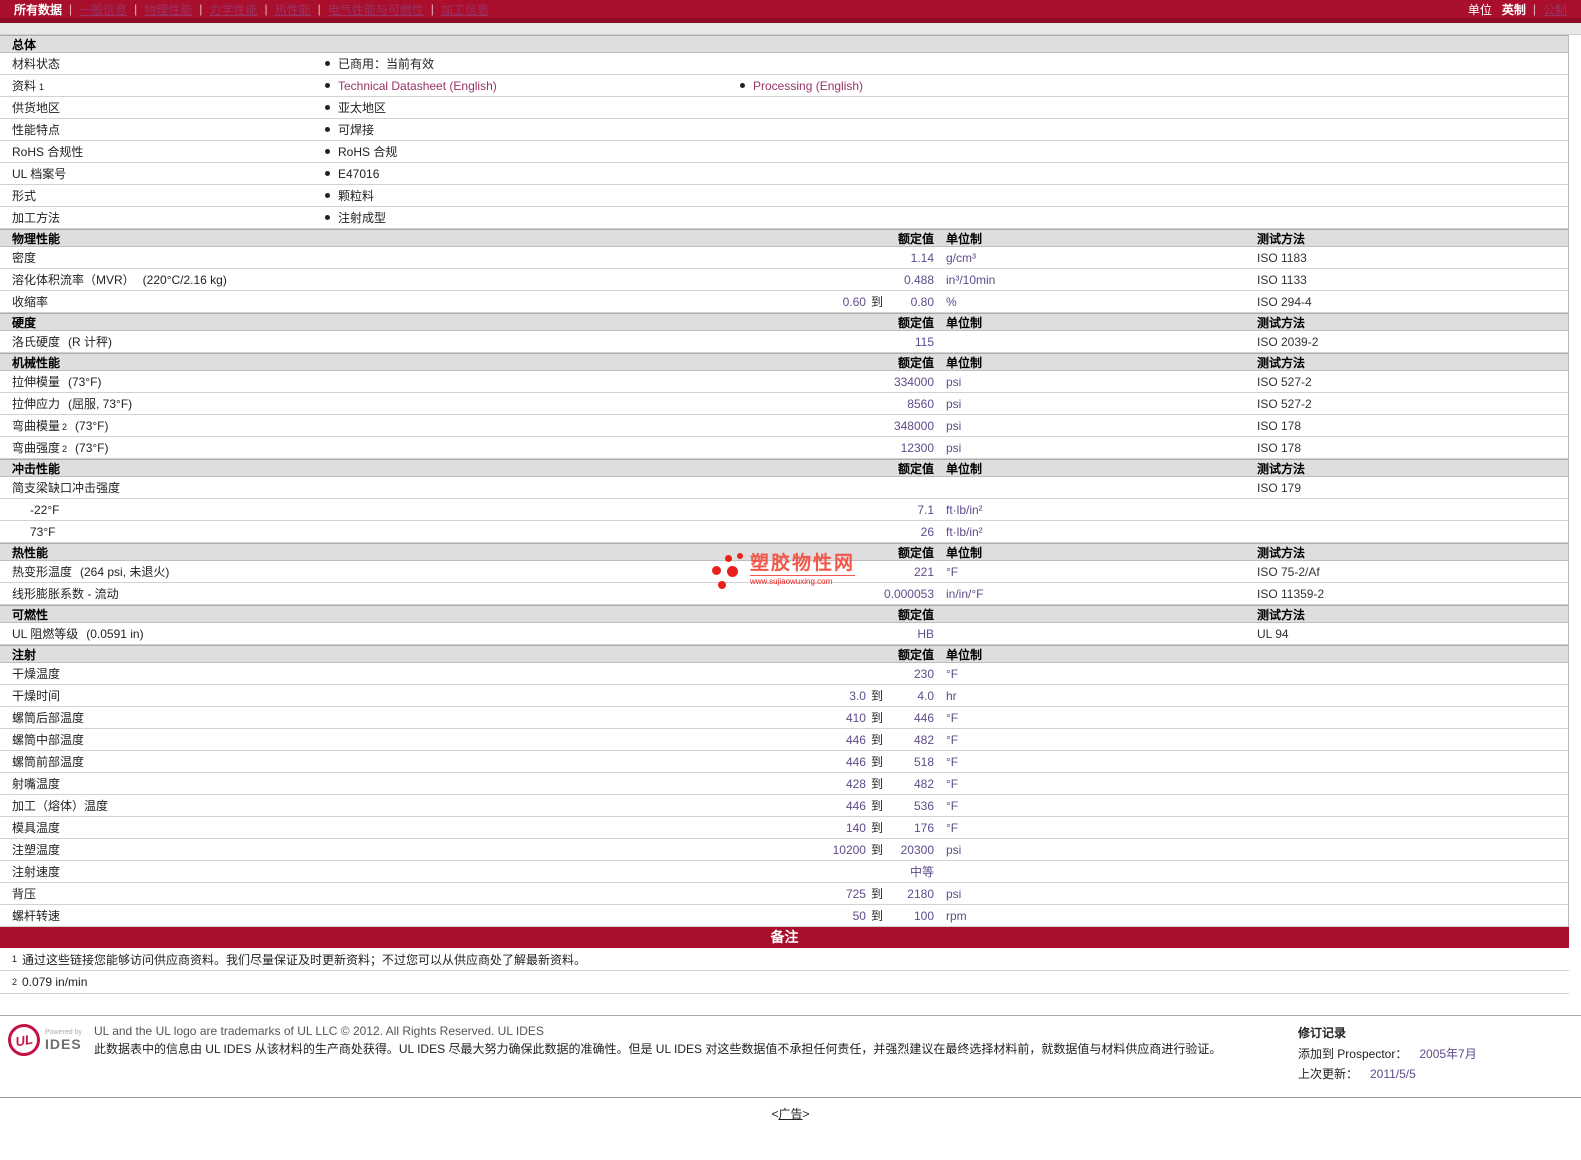 The width and height of the screenshot is (1581, 1160). Describe the element at coordinates (784, 614) in the screenshot. I see `section-header: 可燃性 额定值 测试方法` at that location.